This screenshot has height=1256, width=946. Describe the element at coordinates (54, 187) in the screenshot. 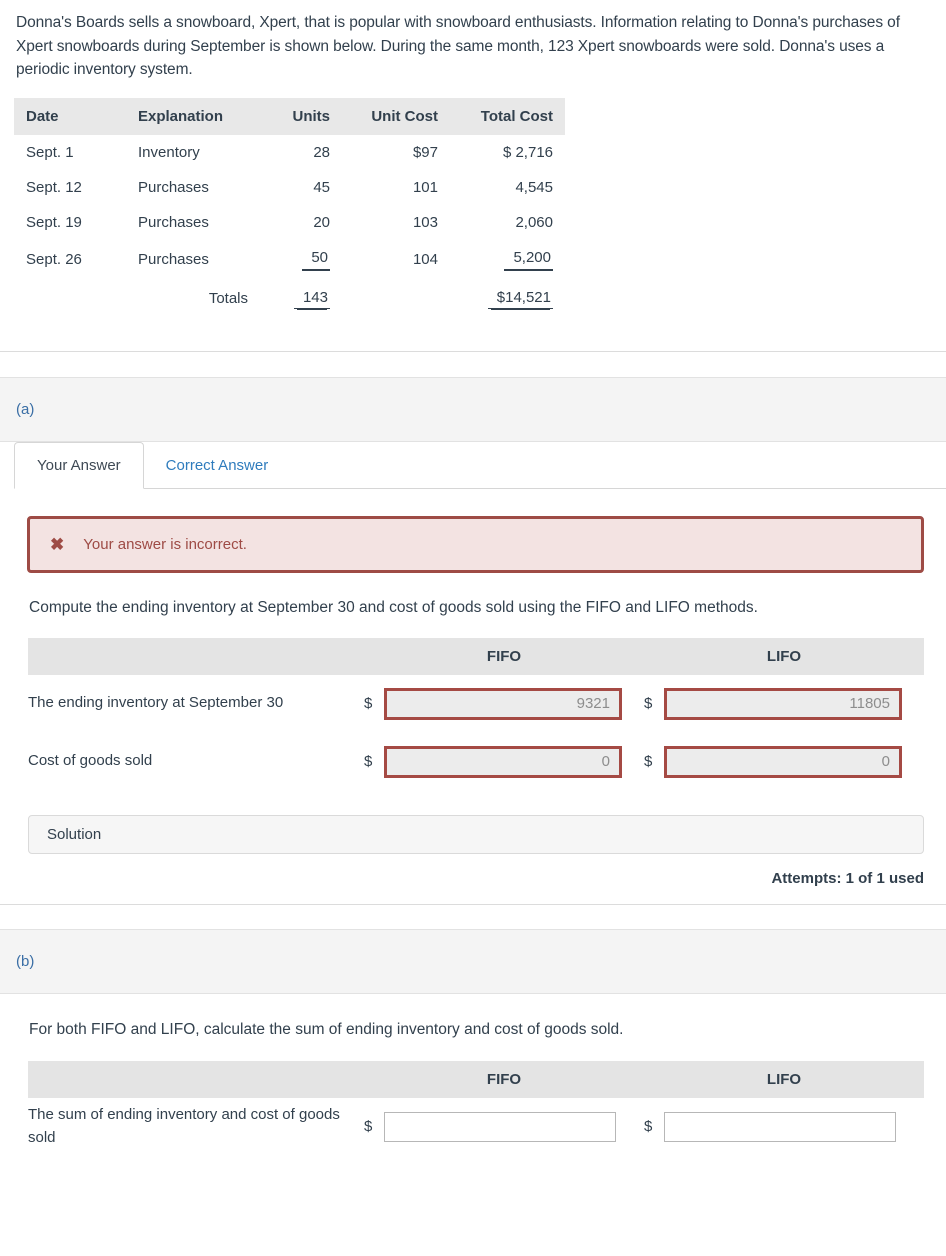

I see `cell-date: Sept. 12` at that location.